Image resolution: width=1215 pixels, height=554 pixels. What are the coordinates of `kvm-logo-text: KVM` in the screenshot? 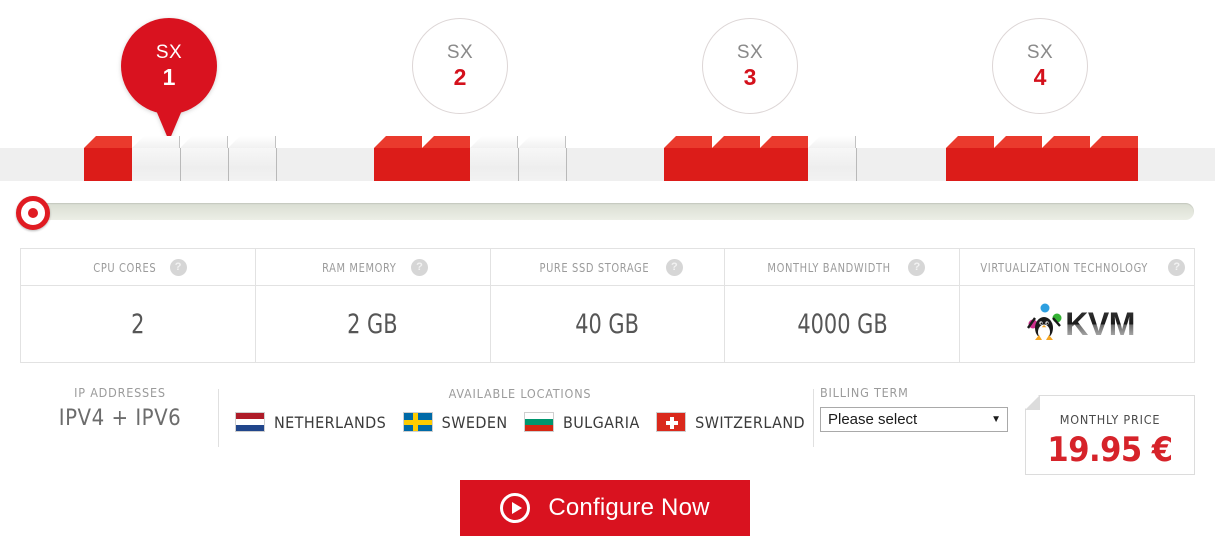 It's located at (1100, 323).